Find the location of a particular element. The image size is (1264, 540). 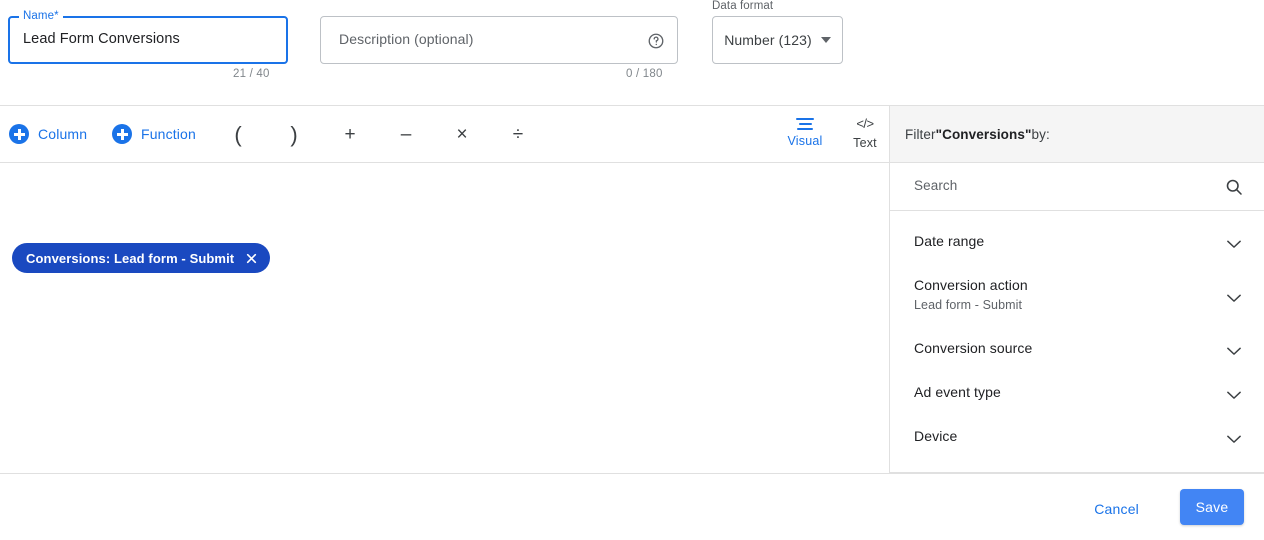

editor-mode-toggle: Visual </> Text is located at coordinates (835, 133).